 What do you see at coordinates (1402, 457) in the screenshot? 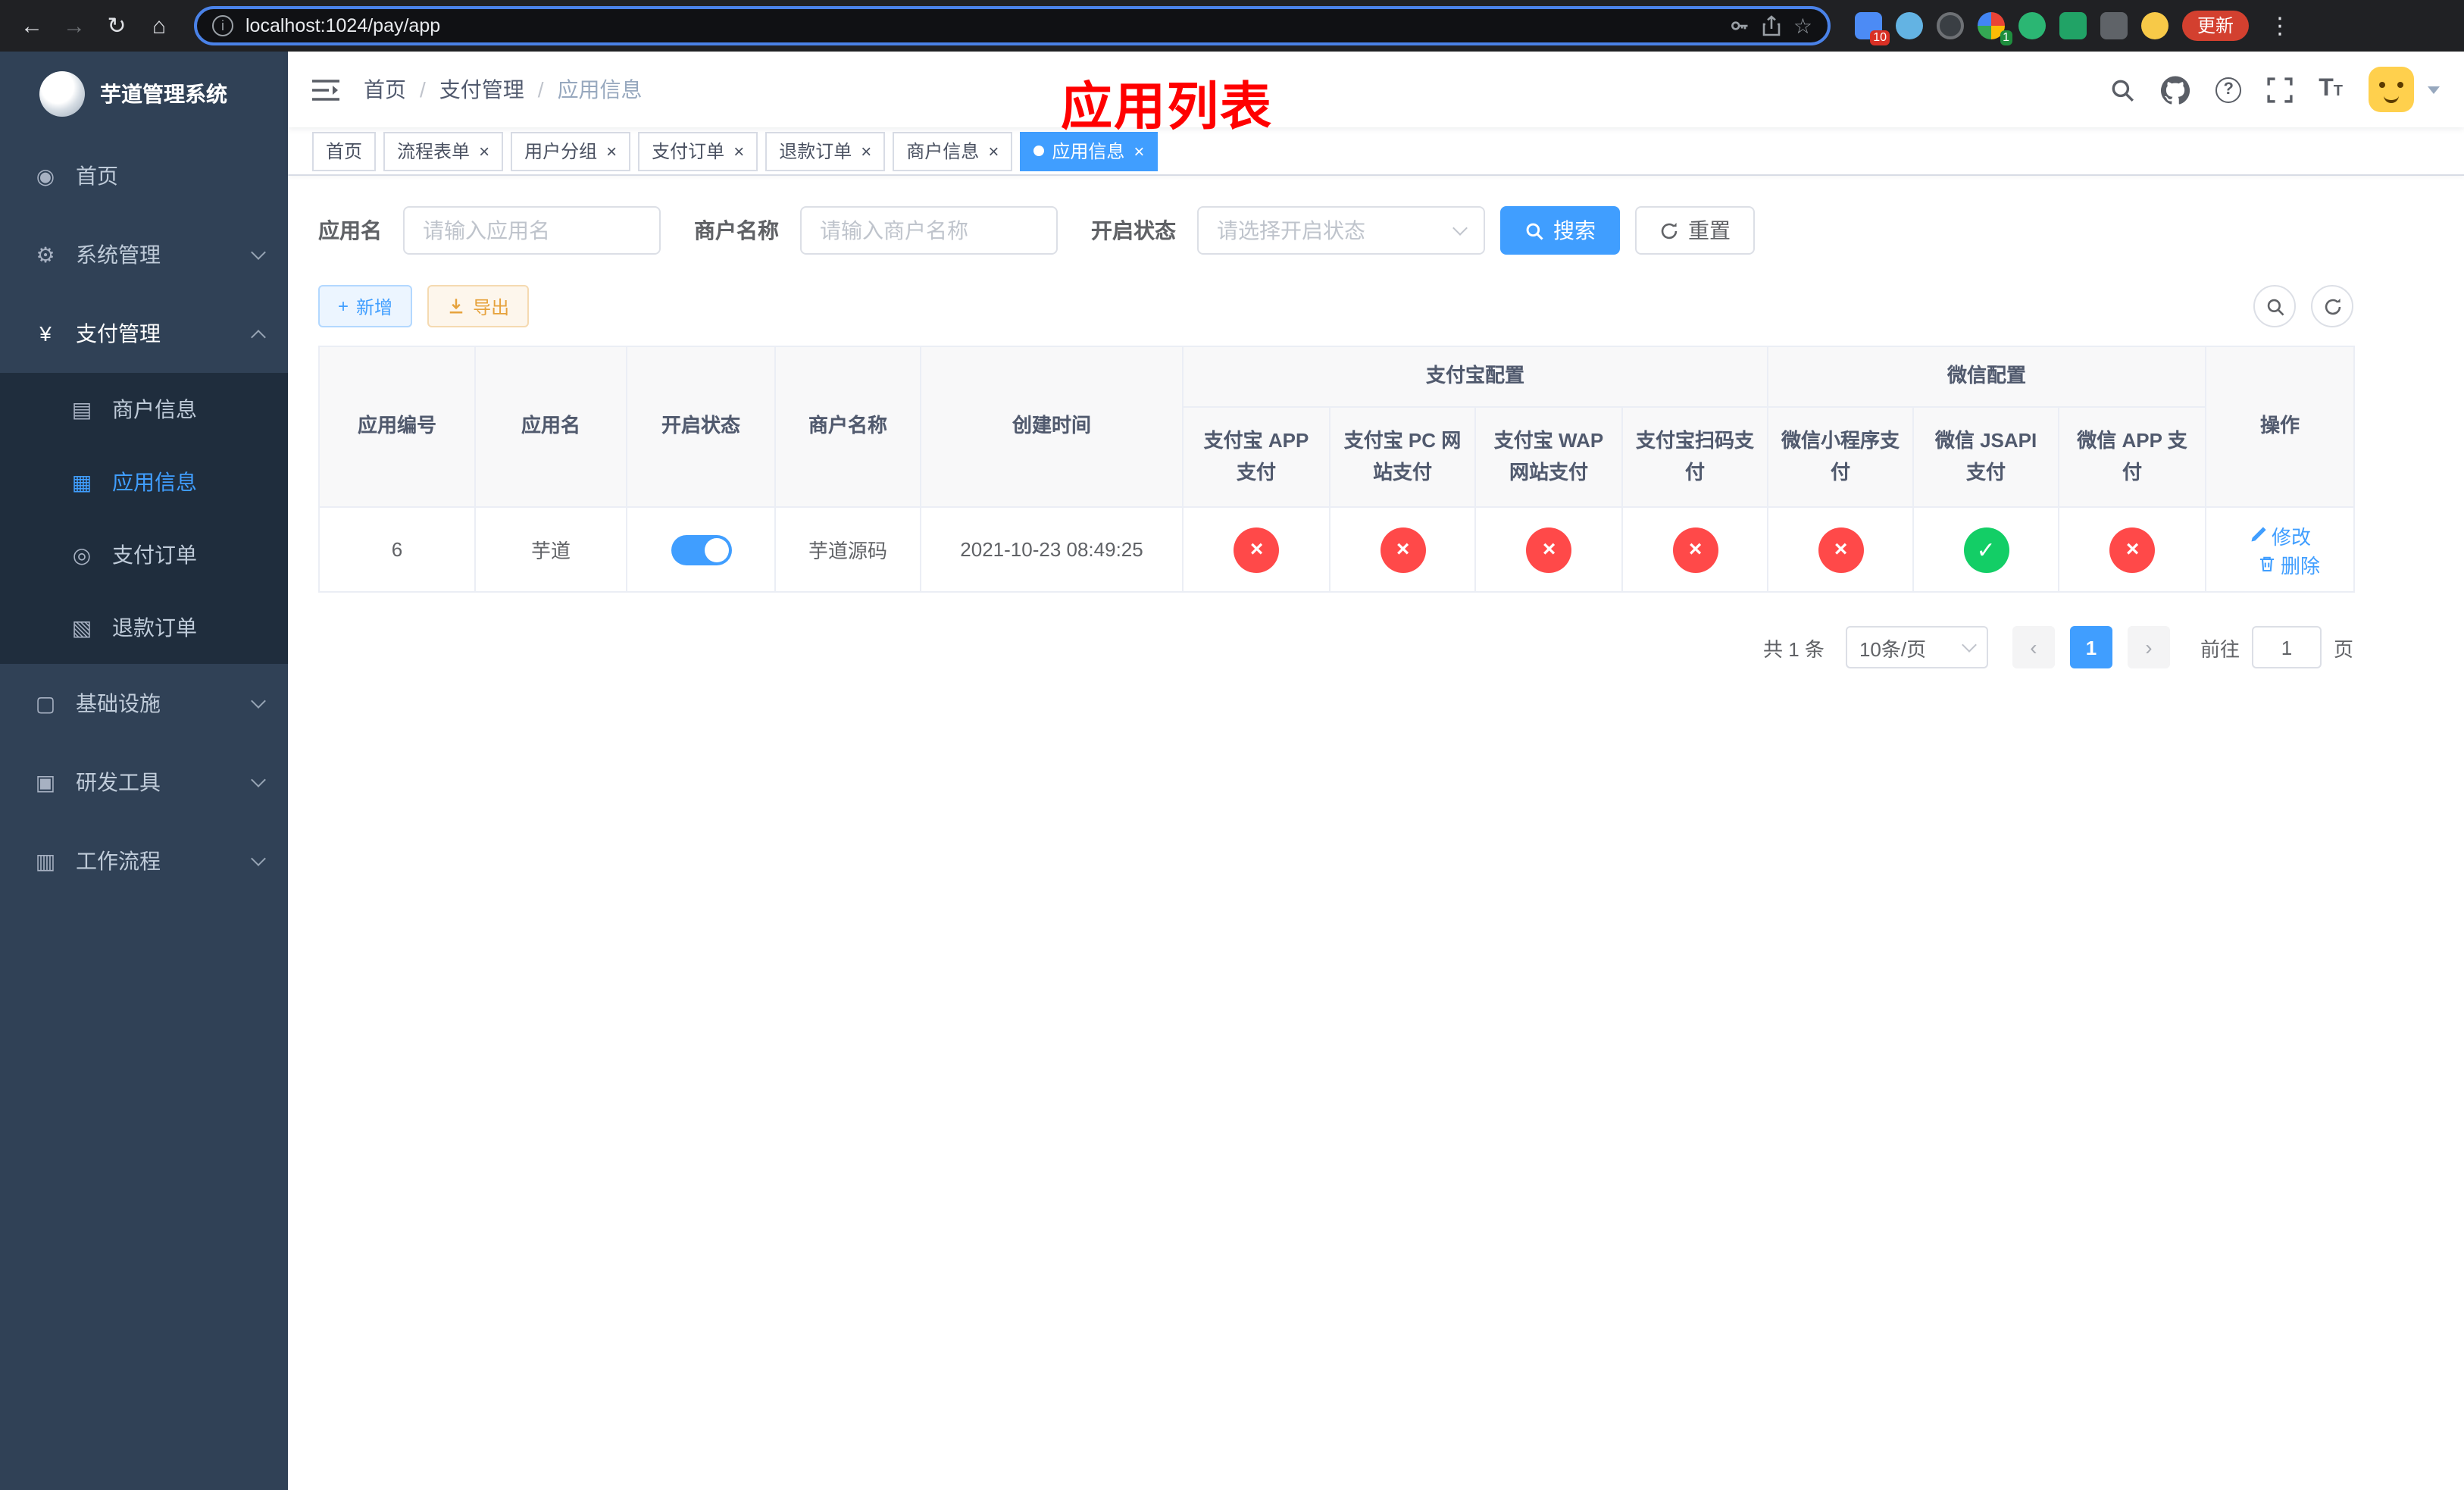
I see `column-header-alipay-pc: 支付宝 PC 网站支付` at bounding box center [1402, 457].